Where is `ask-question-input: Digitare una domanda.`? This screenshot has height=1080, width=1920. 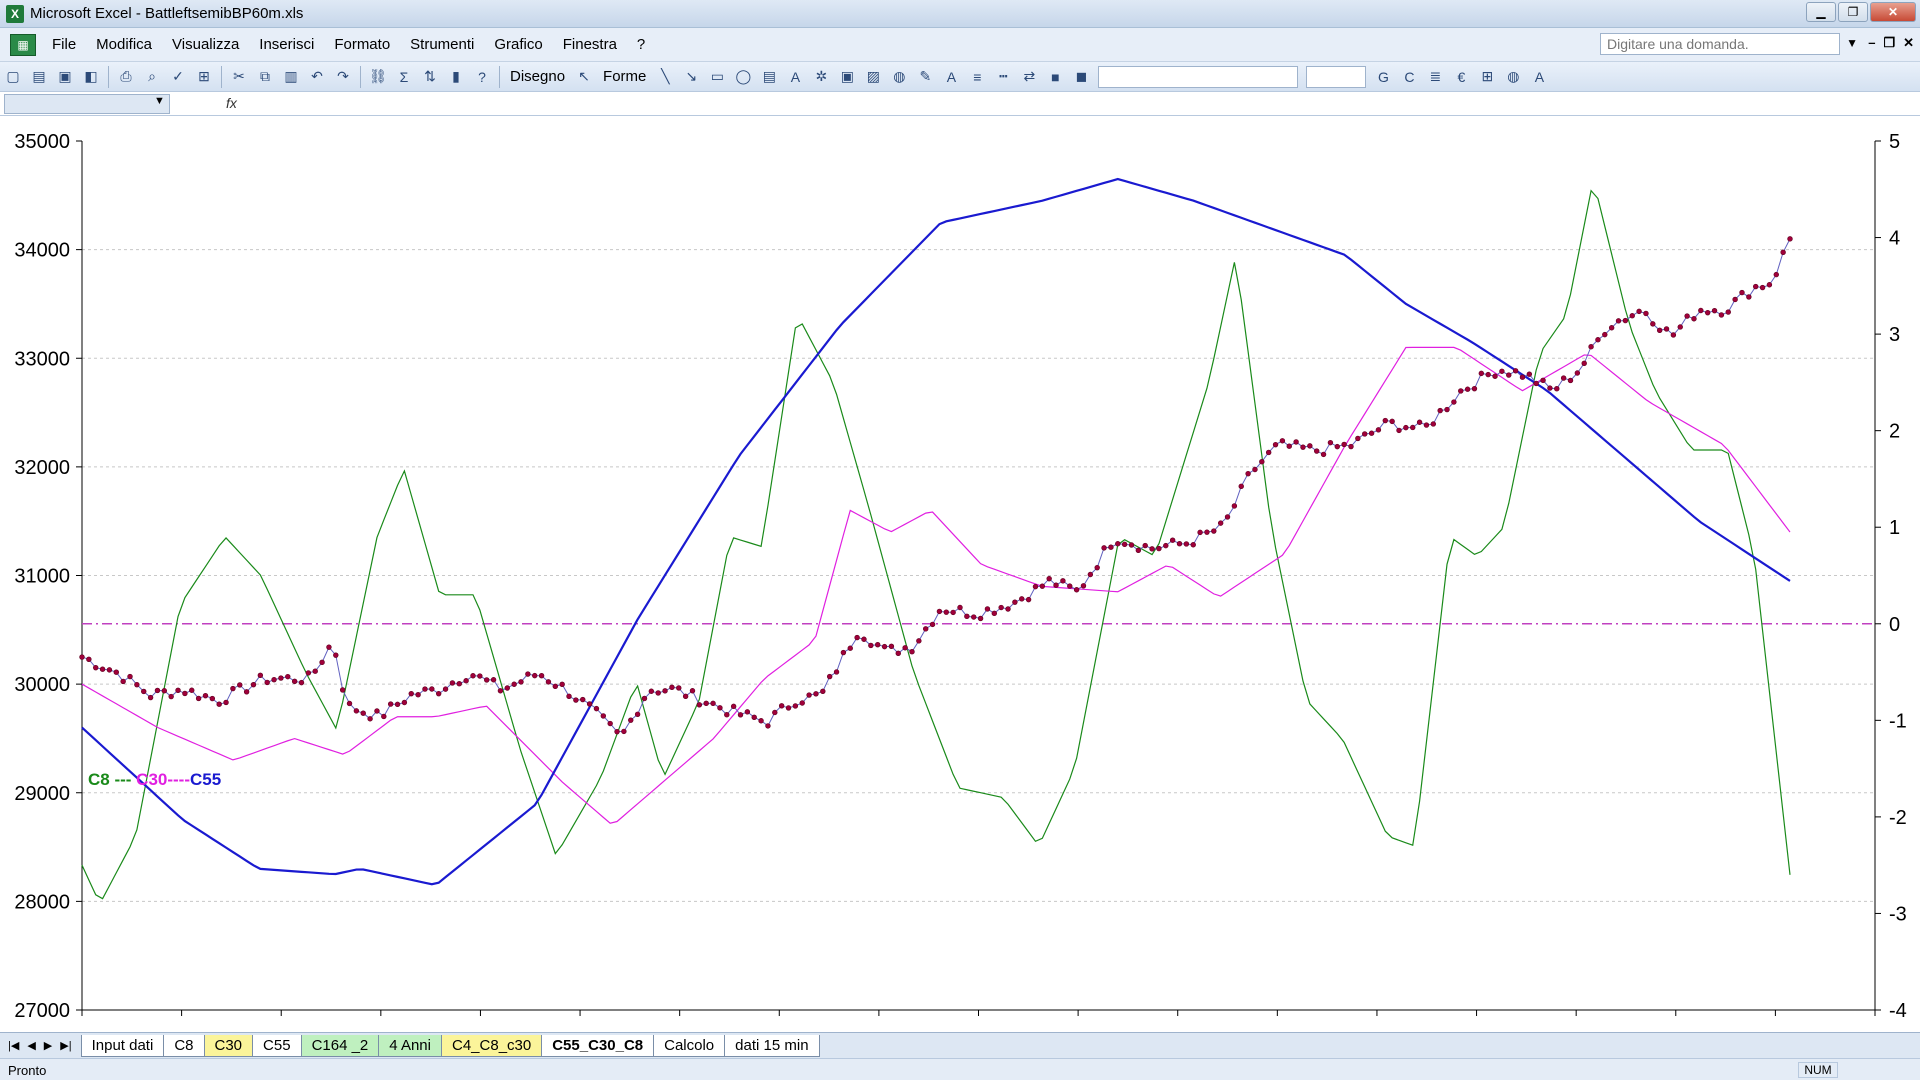 ask-question-input: Digitare una domanda. is located at coordinates (1720, 44).